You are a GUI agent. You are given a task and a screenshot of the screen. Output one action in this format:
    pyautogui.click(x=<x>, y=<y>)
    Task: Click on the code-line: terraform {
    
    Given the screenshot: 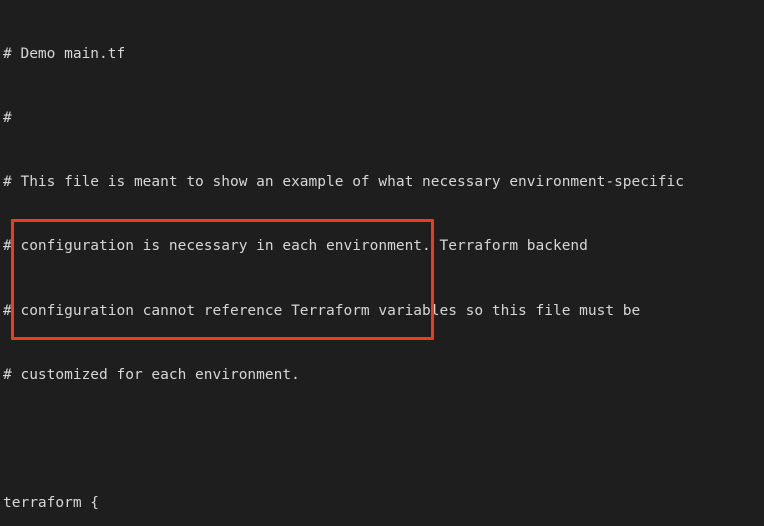 What is the action you would take?
    pyautogui.click(x=51, y=503)
    